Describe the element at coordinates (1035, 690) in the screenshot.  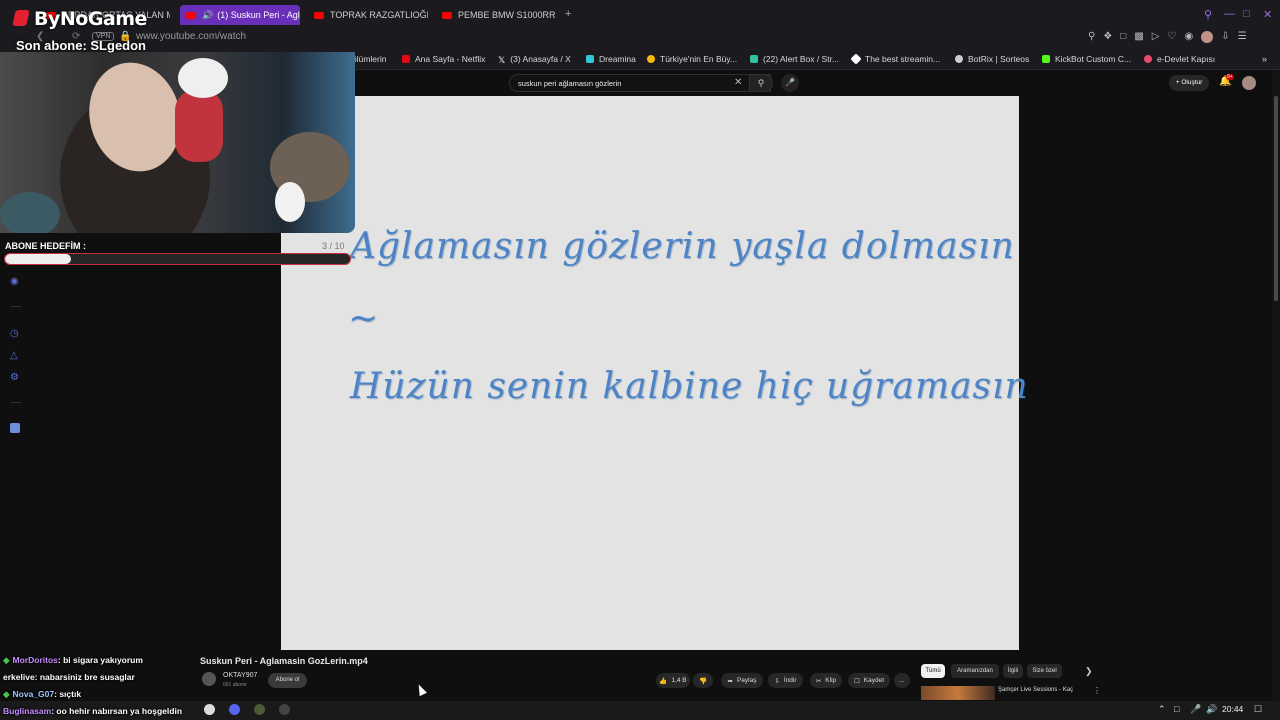
I see `recommended-video-title: Şamçer Live Sessions - Kaç` at that location.